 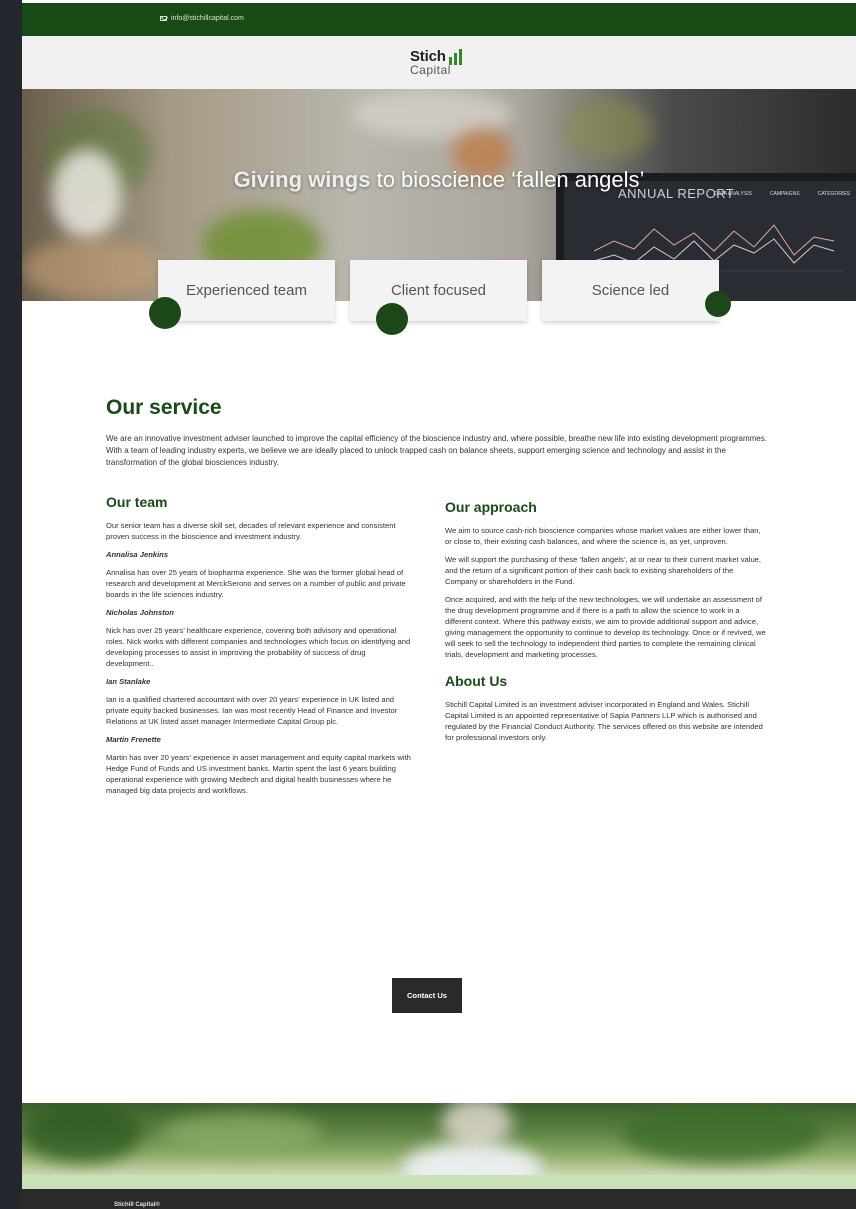 What do you see at coordinates (140, 612) in the screenshot?
I see `member-name: Nicholas Johnston` at bounding box center [140, 612].